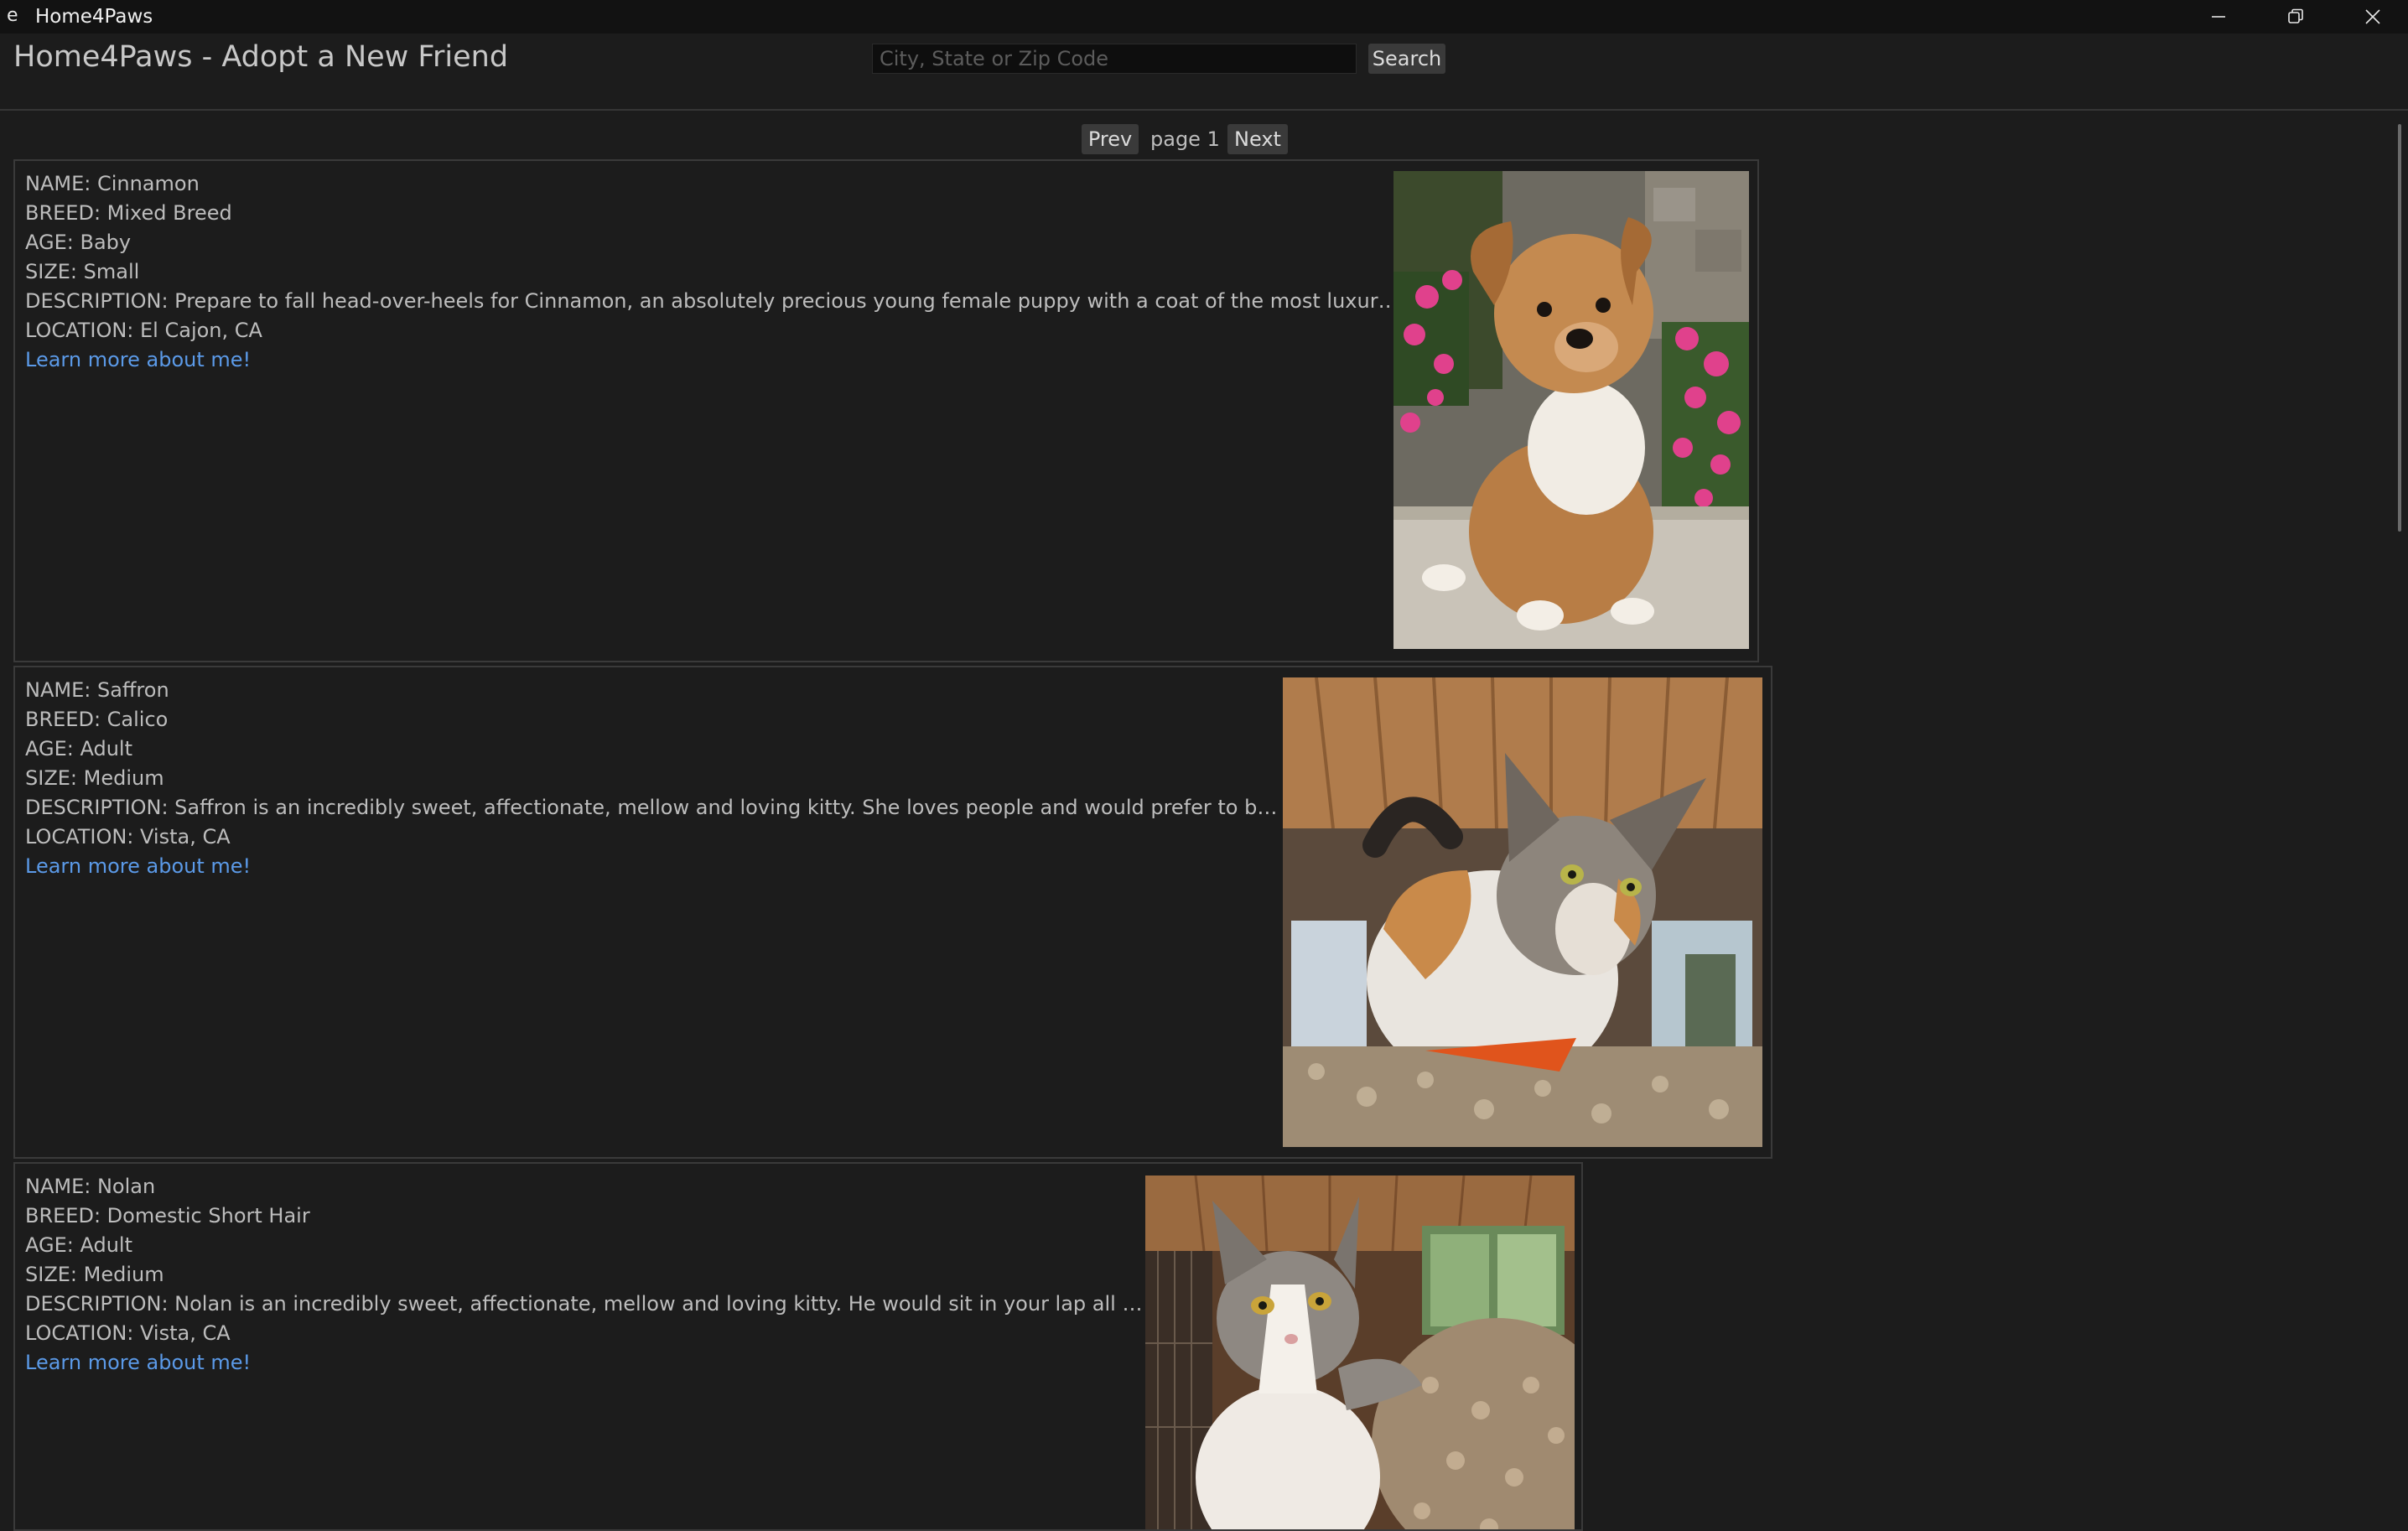 This screenshot has width=2408, height=1531. What do you see at coordinates (94, 17) in the screenshot?
I see `window-title: Home4Paws` at bounding box center [94, 17].